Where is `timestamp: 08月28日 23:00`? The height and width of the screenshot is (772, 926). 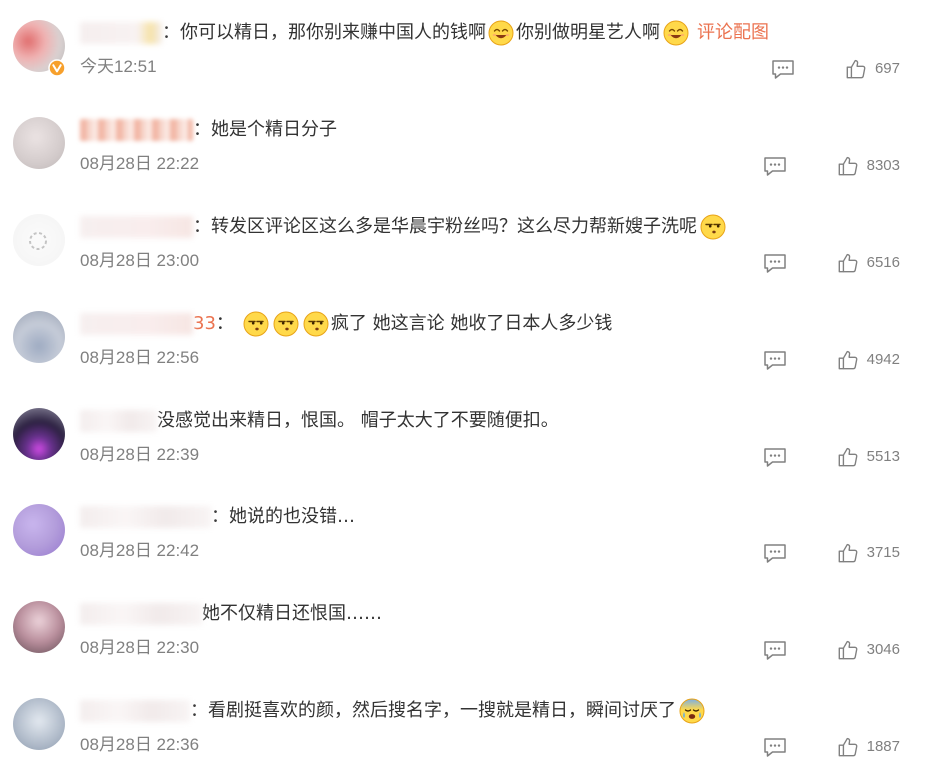 timestamp: 08月28日 23:00 is located at coordinates (140, 260).